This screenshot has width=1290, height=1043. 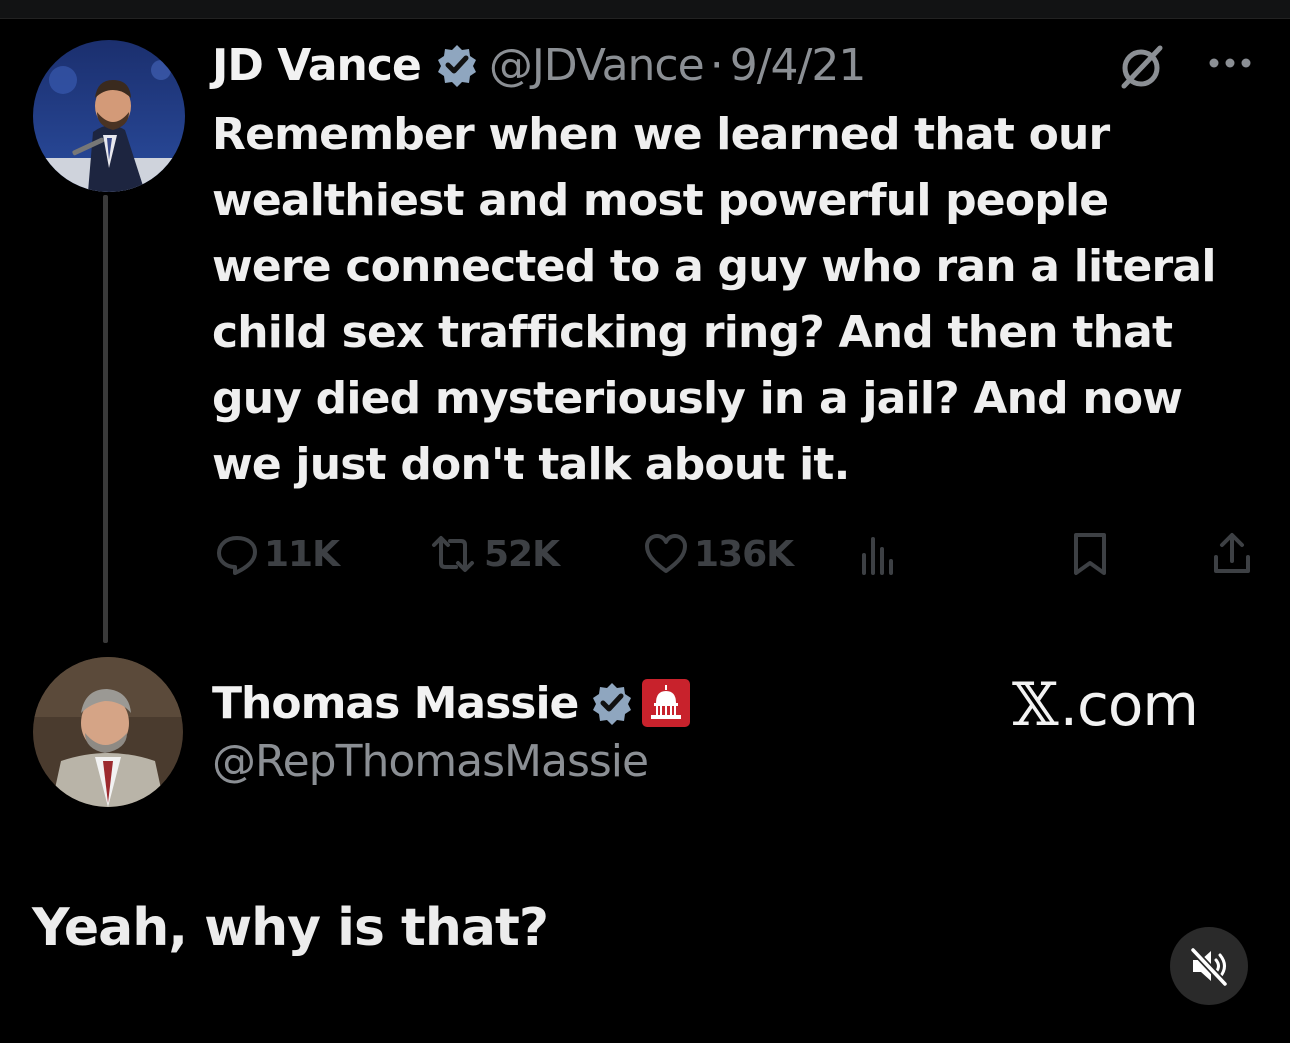 I want to click on bookmark-button, so click(x=1092, y=554).